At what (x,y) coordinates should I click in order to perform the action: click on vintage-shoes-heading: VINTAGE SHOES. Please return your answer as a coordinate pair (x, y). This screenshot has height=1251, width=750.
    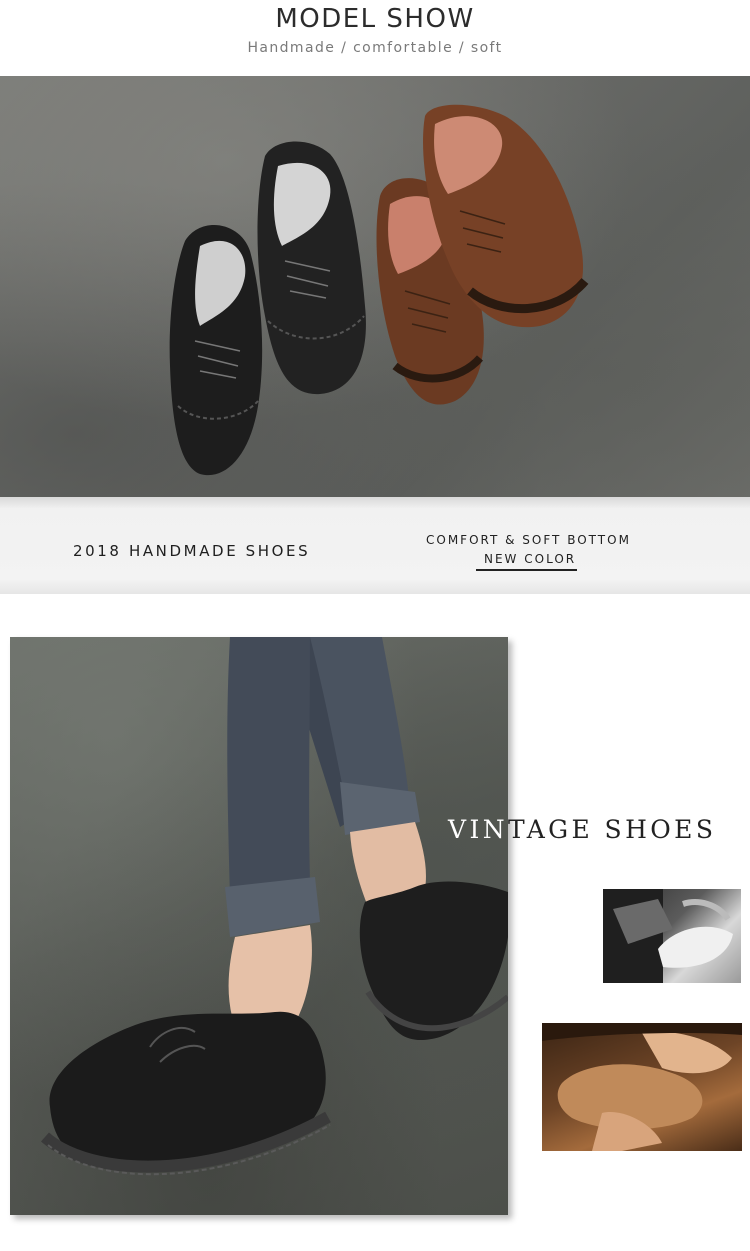
    Looking at the image, I should click on (582, 829).